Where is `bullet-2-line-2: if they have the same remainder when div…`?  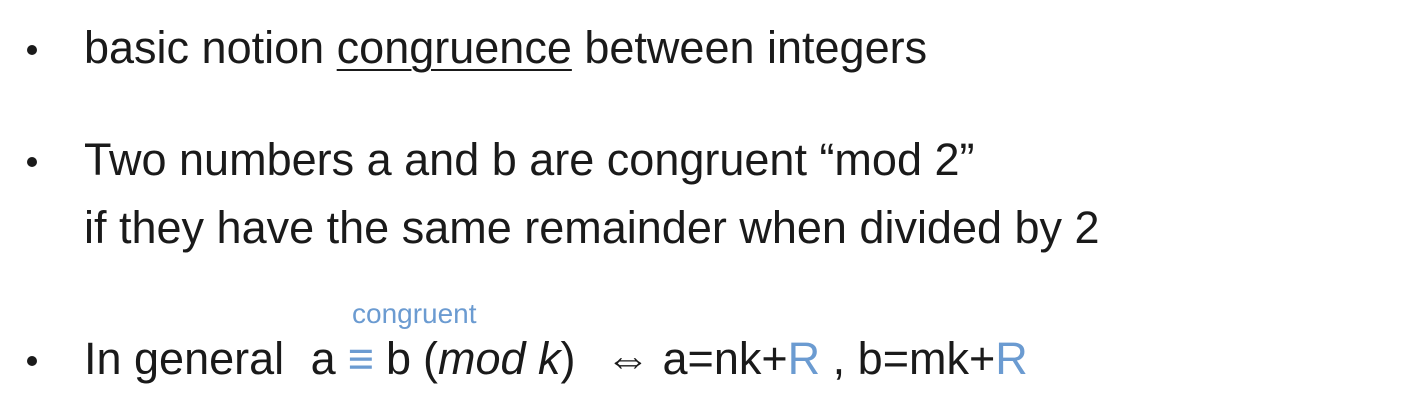
bullet-2-line-2: if they have the same remainder when div… is located at coordinates (592, 227).